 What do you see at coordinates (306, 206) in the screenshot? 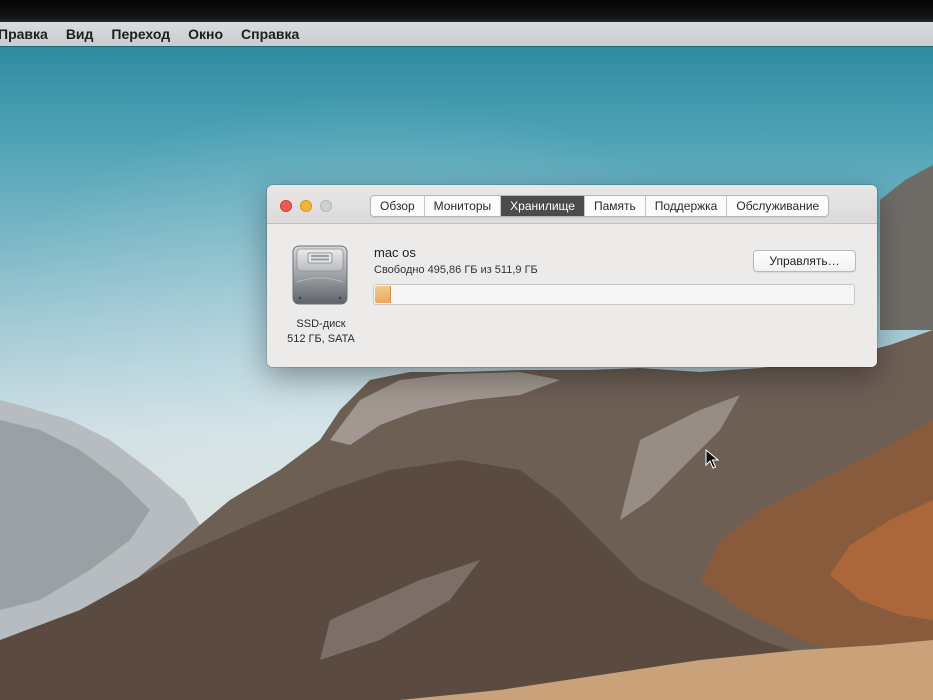
I see `minimize-button` at bounding box center [306, 206].